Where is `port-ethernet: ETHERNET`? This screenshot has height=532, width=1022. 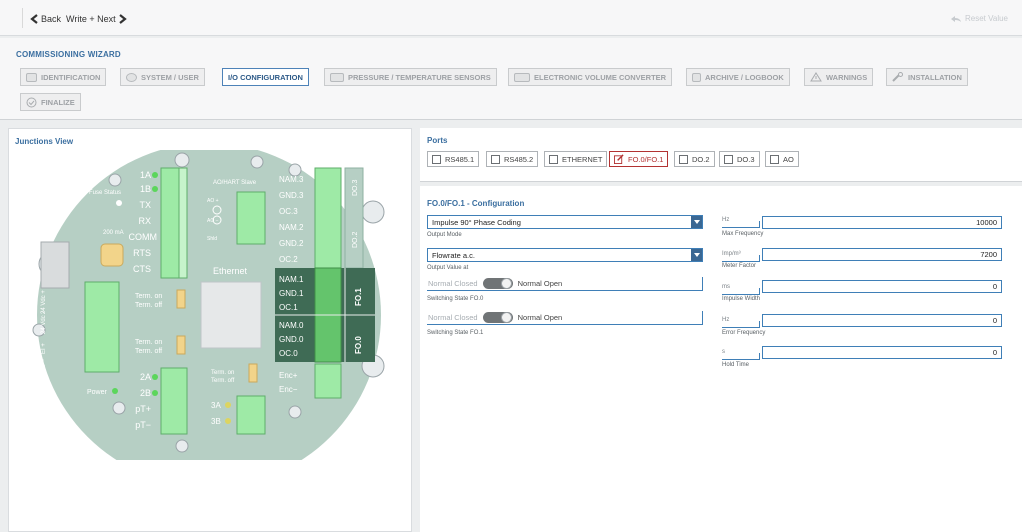 port-ethernet: ETHERNET is located at coordinates (576, 159).